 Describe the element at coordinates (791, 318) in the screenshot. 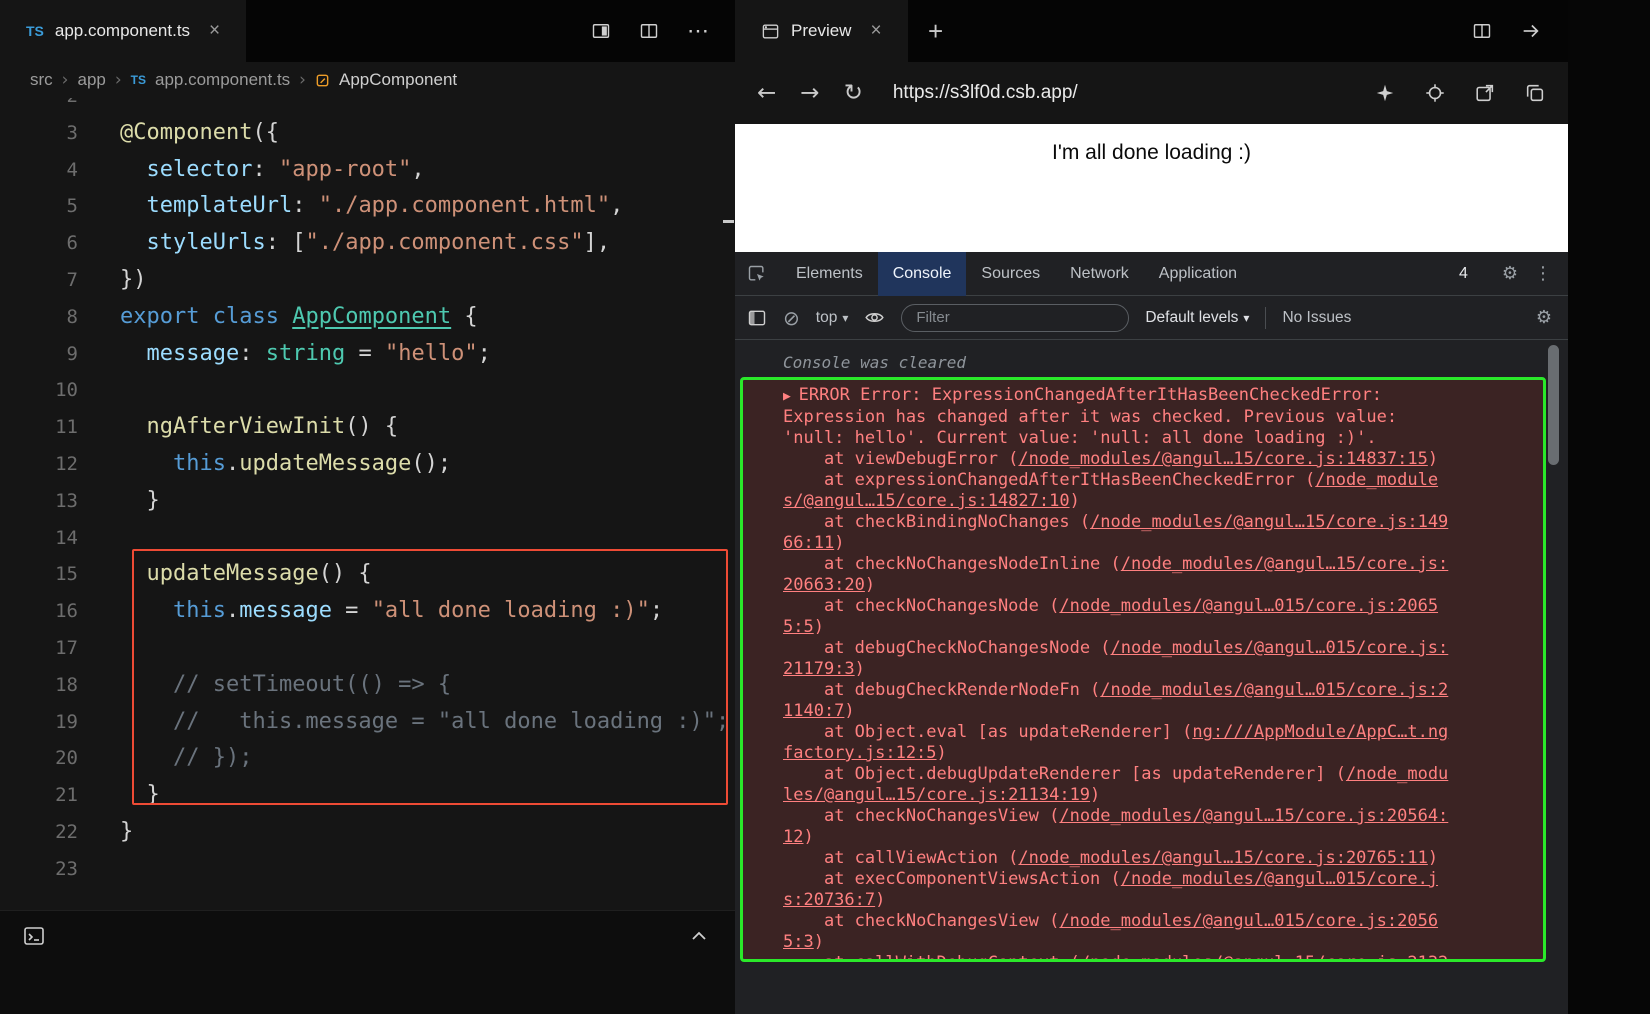

I see `clear-console-icon: ⊘` at that location.